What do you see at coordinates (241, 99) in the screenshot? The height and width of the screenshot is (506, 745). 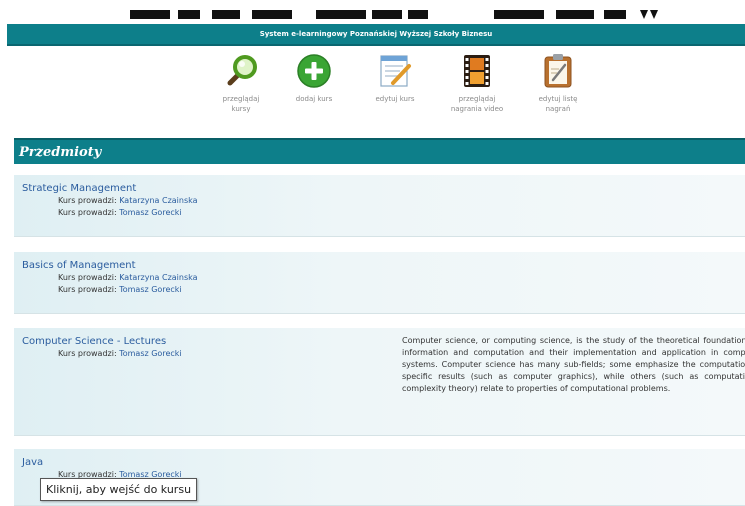 I see `browse-courses-label-1: przeglądaj` at bounding box center [241, 99].